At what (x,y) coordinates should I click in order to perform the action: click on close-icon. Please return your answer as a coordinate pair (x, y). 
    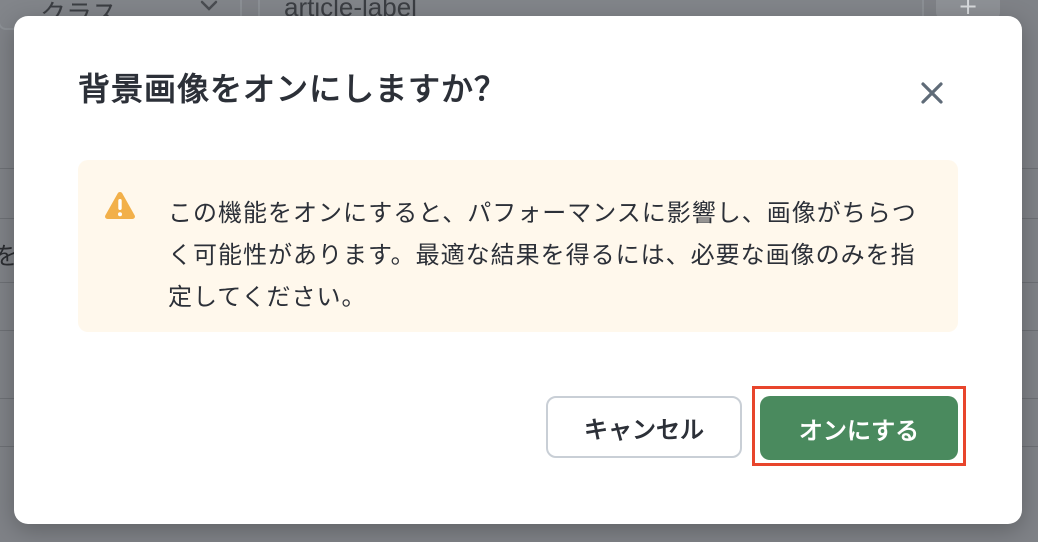
    Looking at the image, I should click on (932, 93).